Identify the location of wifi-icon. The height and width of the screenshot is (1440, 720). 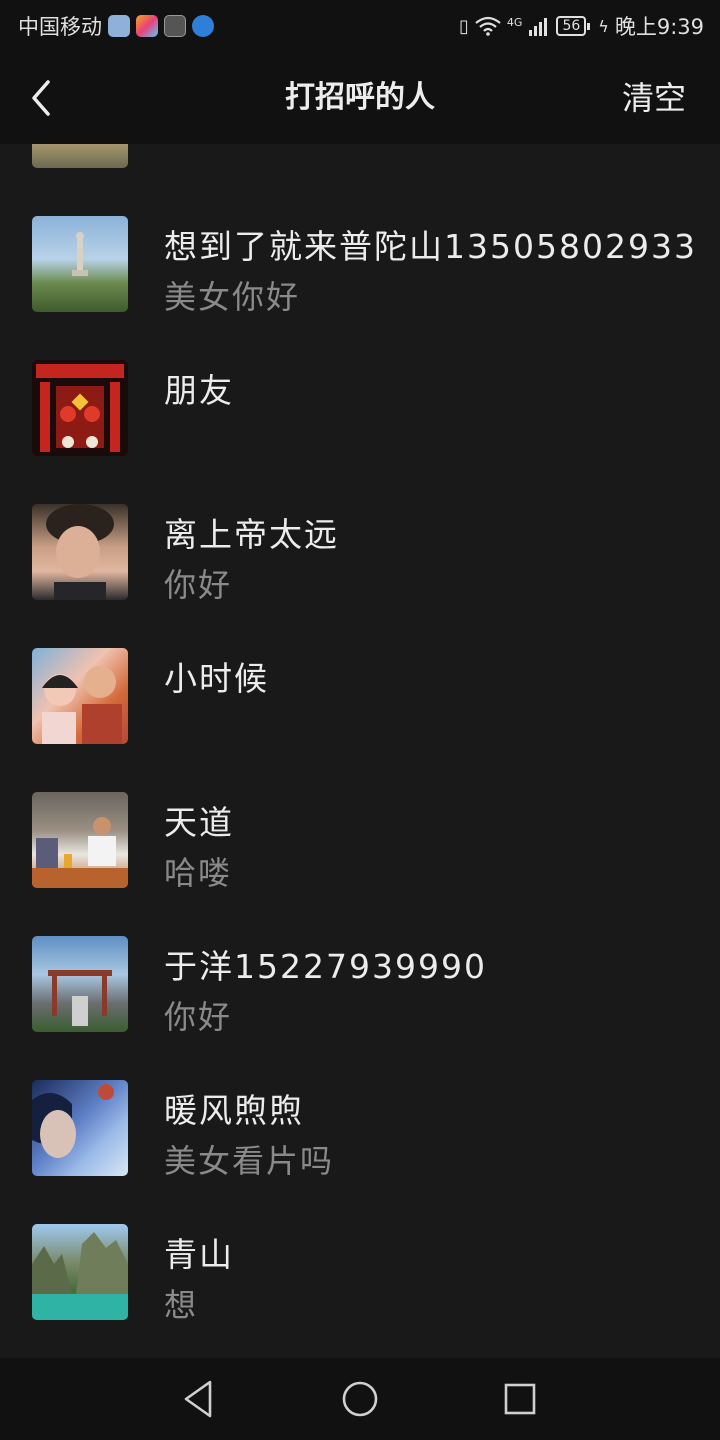
(488, 26).